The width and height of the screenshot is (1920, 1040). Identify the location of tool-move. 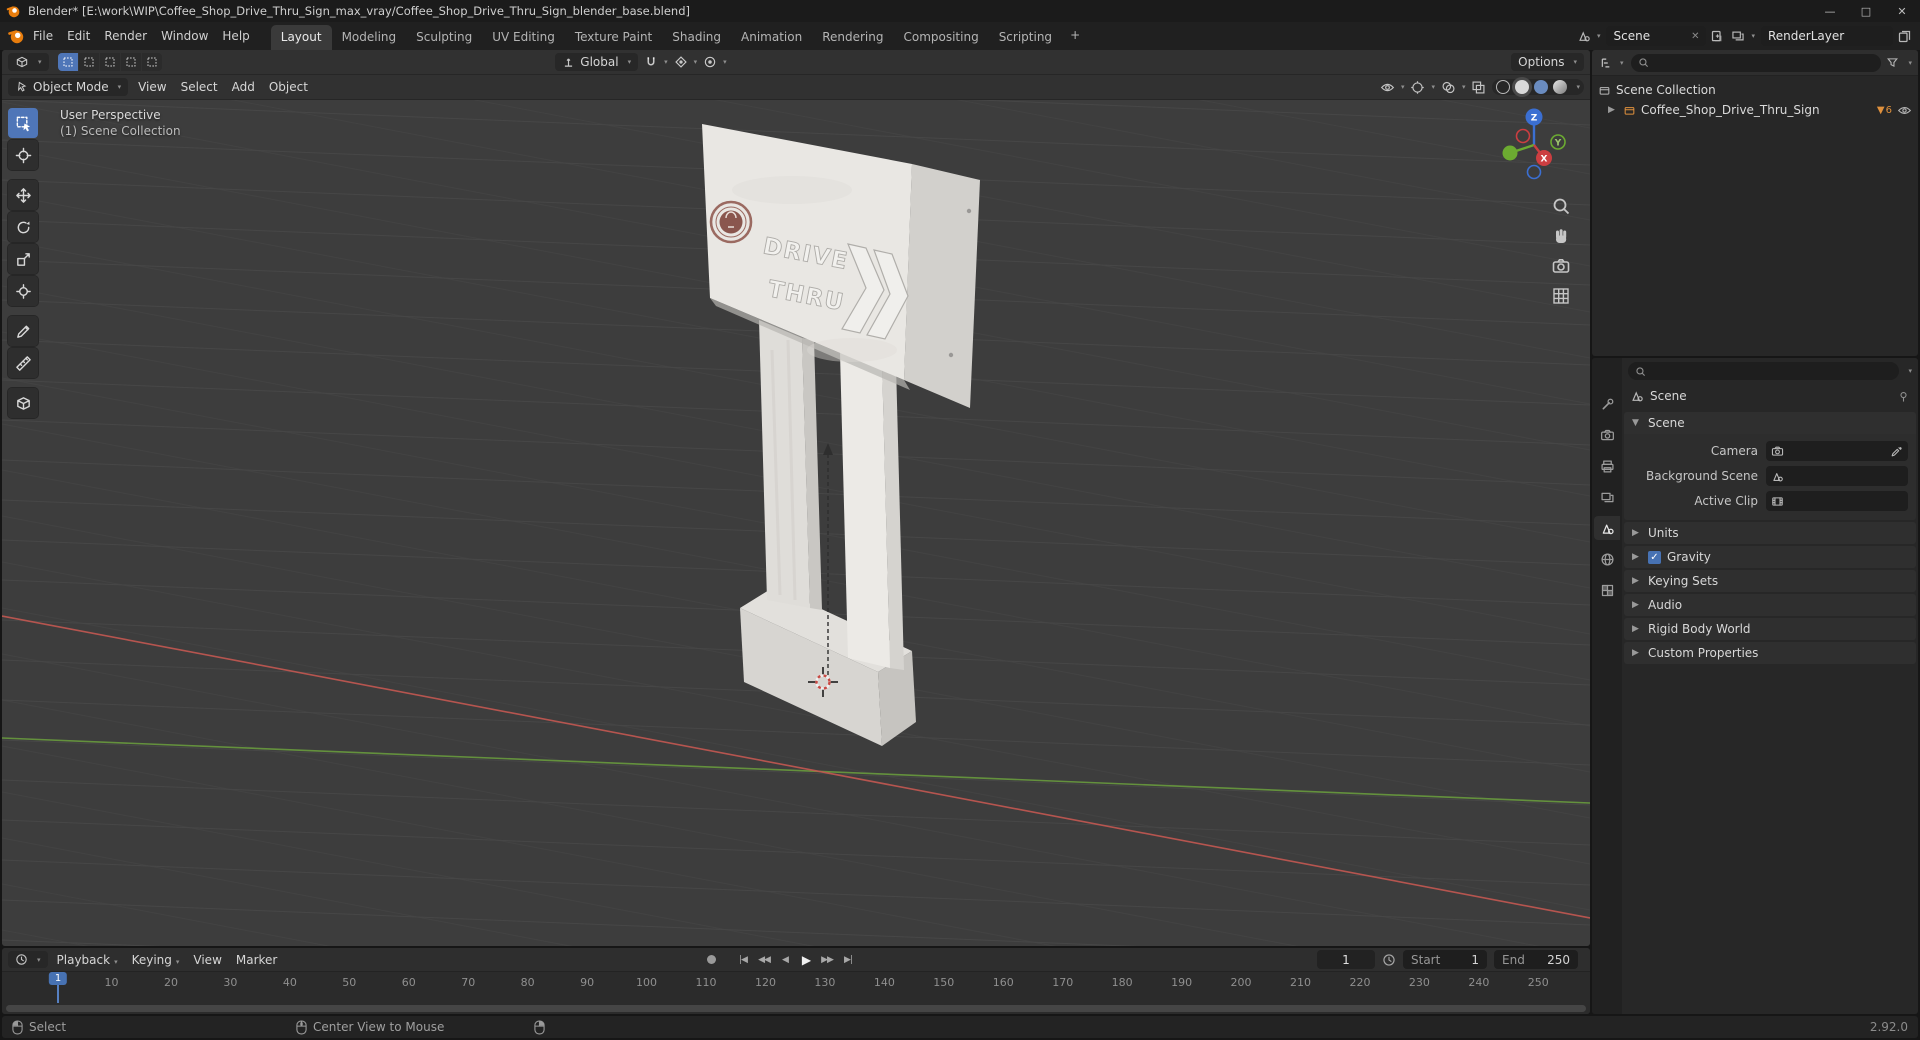
(23, 195).